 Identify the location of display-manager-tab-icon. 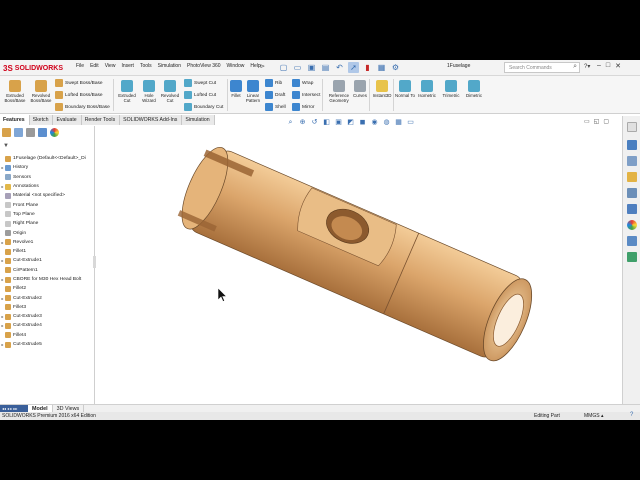
(54, 132).